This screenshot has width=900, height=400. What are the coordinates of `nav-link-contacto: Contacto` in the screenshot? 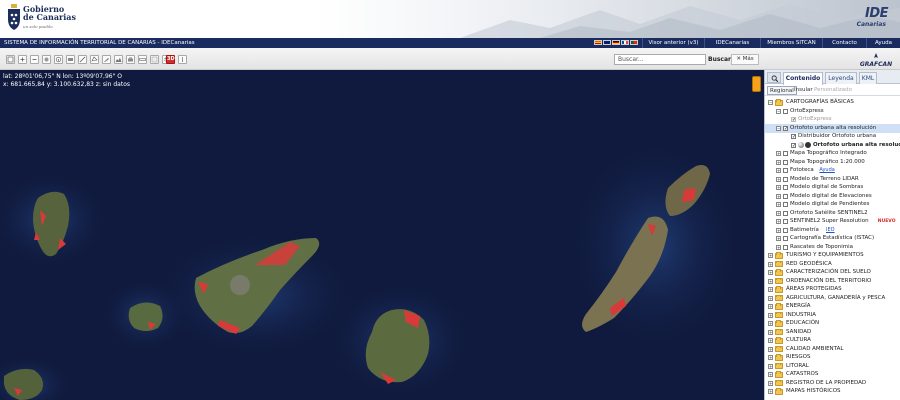 It's located at (844, 43).